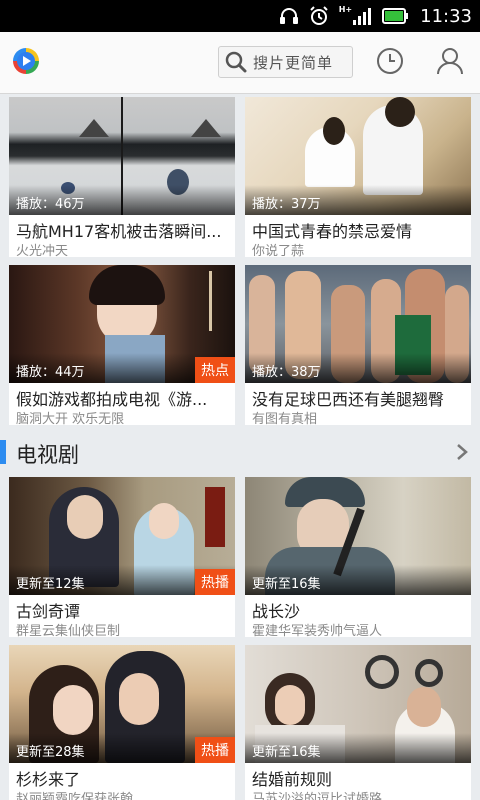  What do you see at coordinates (319, 15) in the screenshot?
I see `alarm-icon` at bounding box center [319, 15].